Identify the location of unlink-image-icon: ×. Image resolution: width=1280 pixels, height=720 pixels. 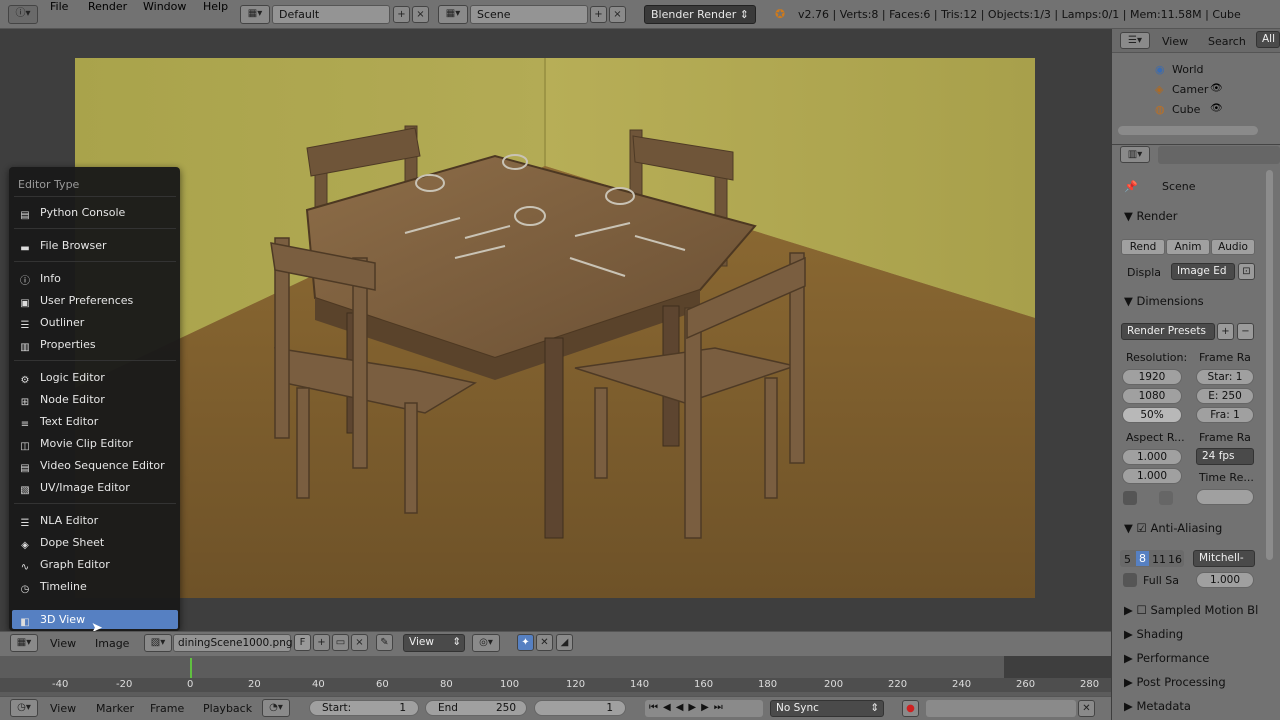
(359, 642).